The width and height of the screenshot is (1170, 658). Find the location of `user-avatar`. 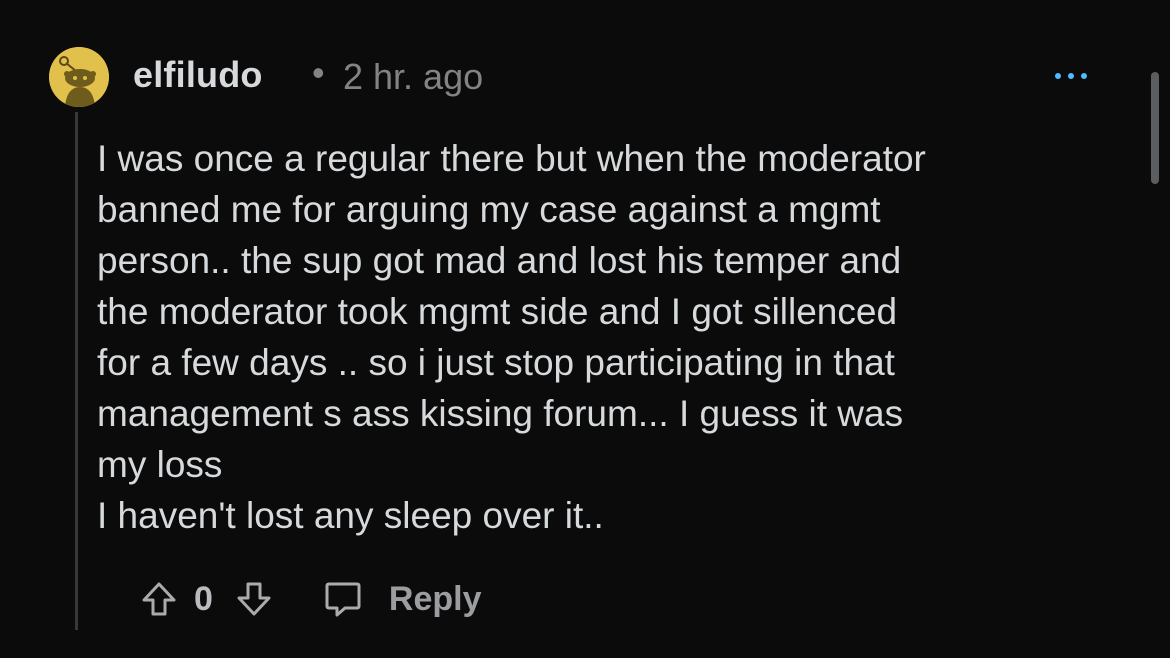

user-avatar is located at coordinates (79, 77).